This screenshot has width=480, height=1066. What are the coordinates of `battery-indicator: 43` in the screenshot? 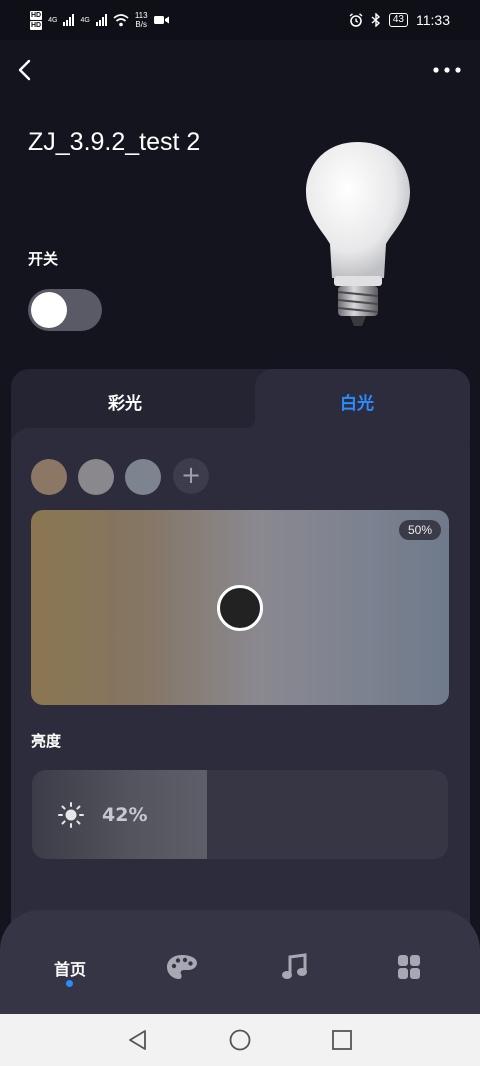 It's located at (398, 20).